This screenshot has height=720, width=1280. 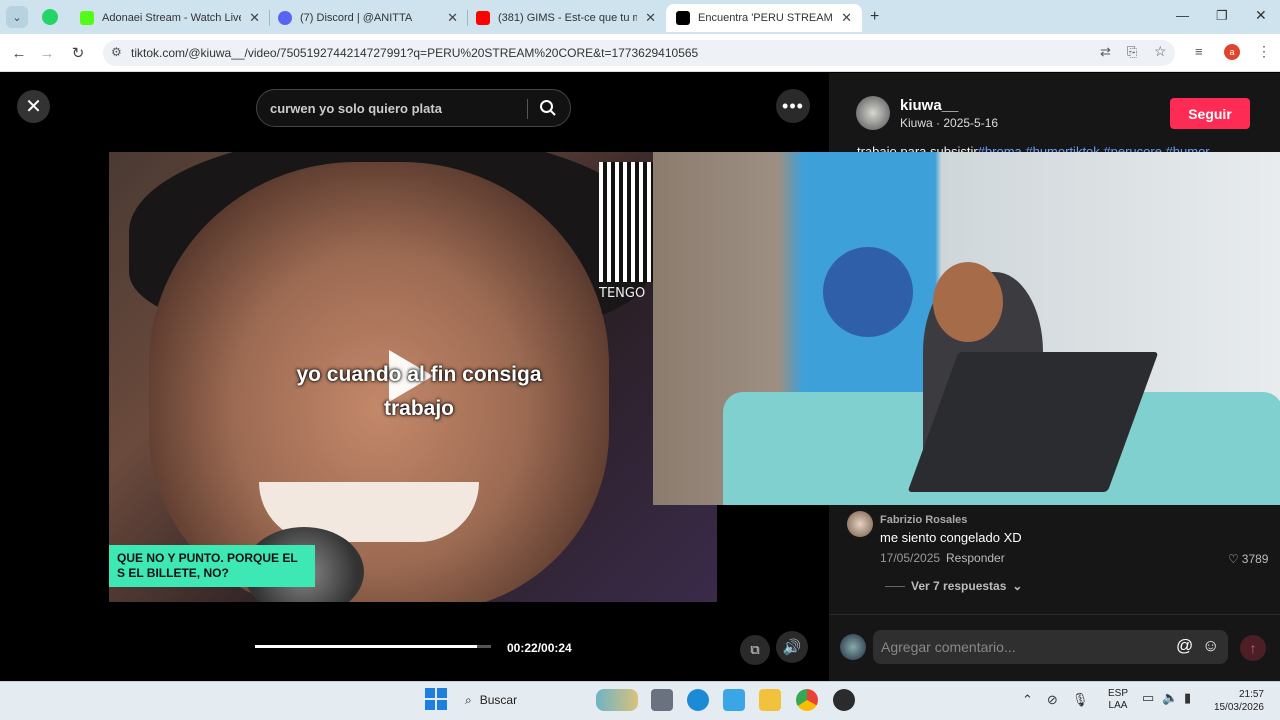 I want to click on display-icon: ▭, so click(x=1148, y=698).